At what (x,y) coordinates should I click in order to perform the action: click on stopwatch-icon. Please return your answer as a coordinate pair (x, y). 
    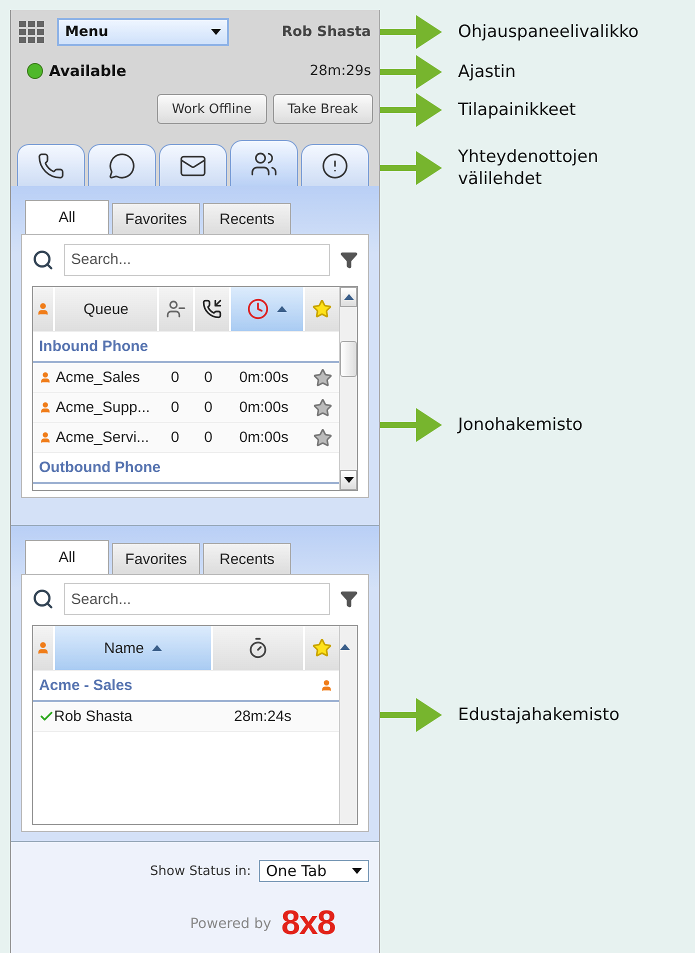
    Looking at the image, I should click on (258, 648).